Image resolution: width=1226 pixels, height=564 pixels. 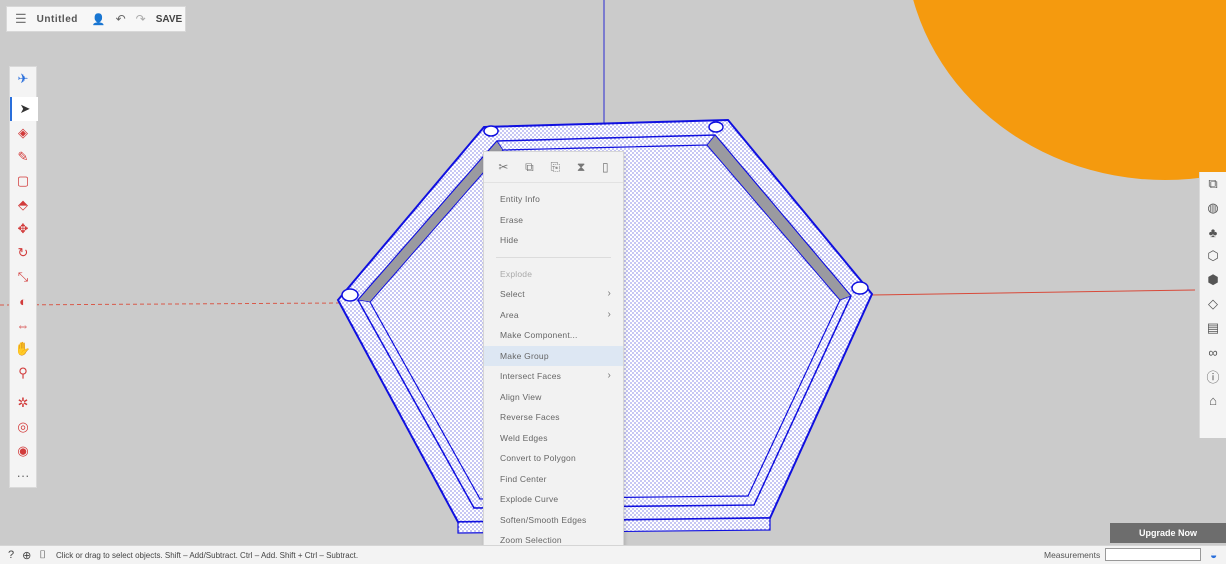 I want to click on undo-icon: ↶, so click(x=121, y=19).